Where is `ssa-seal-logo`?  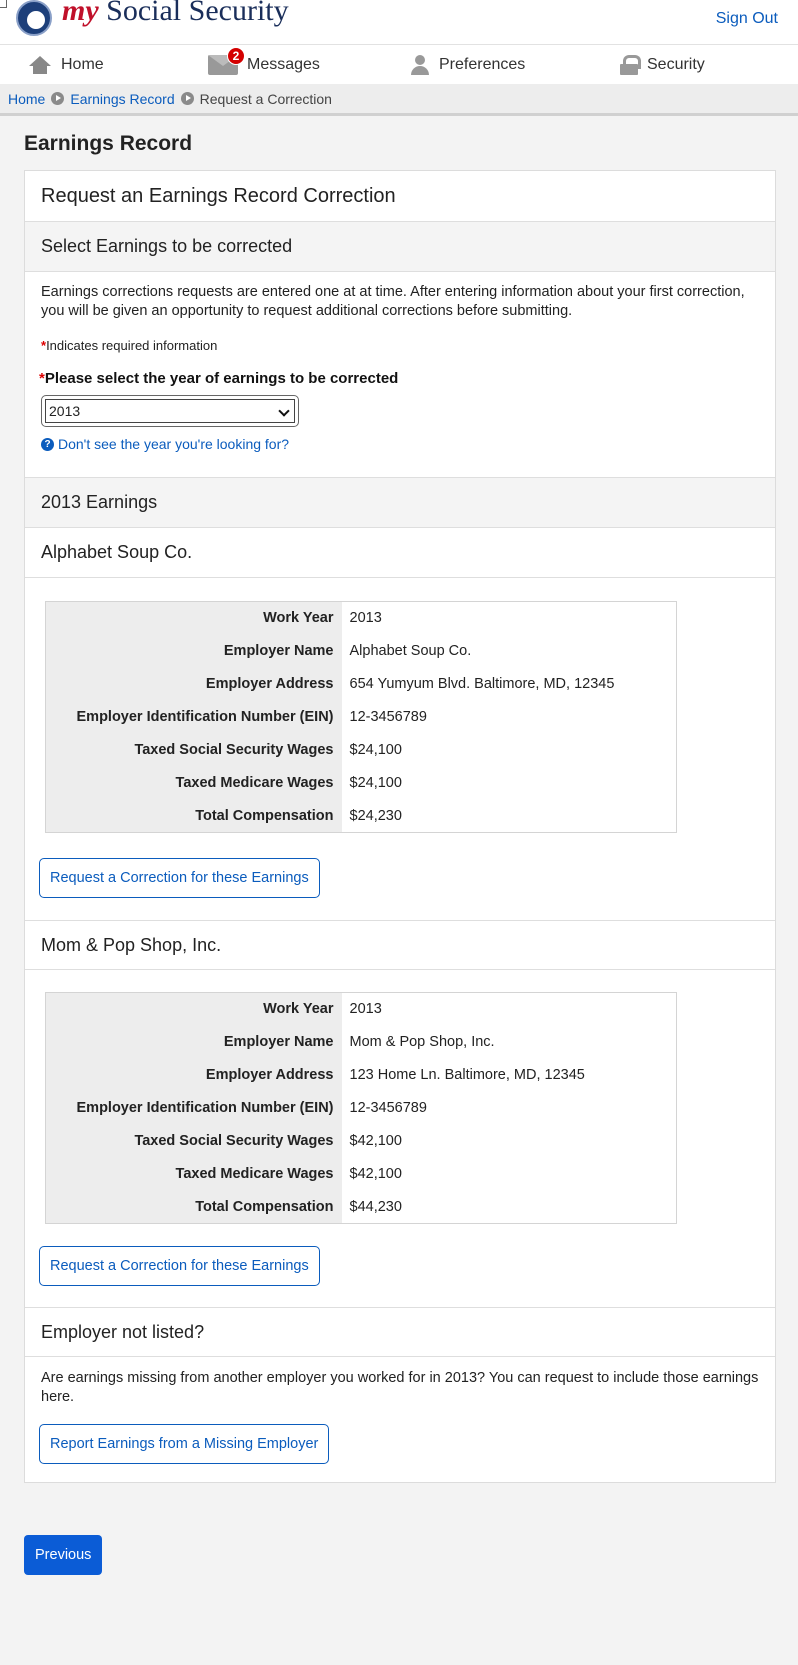 ssa-seal-logo is located at coordinates (34, 18).